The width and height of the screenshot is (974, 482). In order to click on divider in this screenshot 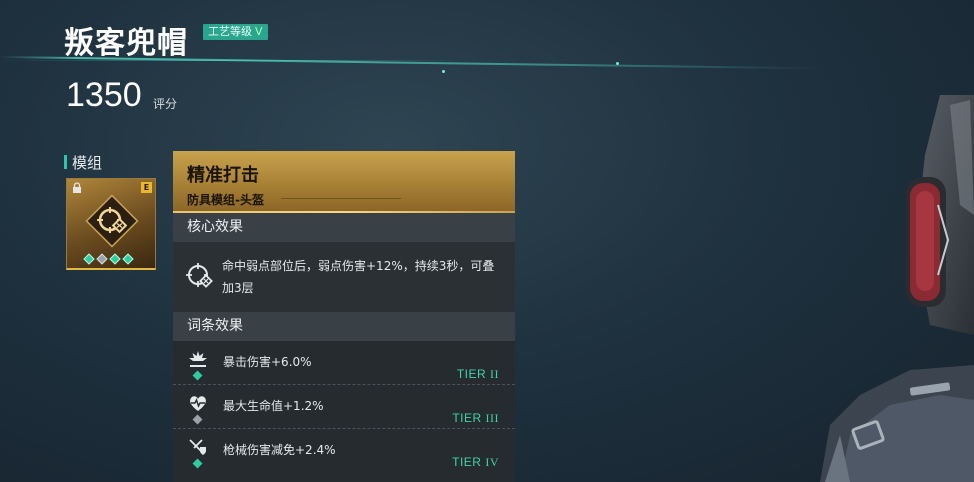, I will do `click(341, 198)`.